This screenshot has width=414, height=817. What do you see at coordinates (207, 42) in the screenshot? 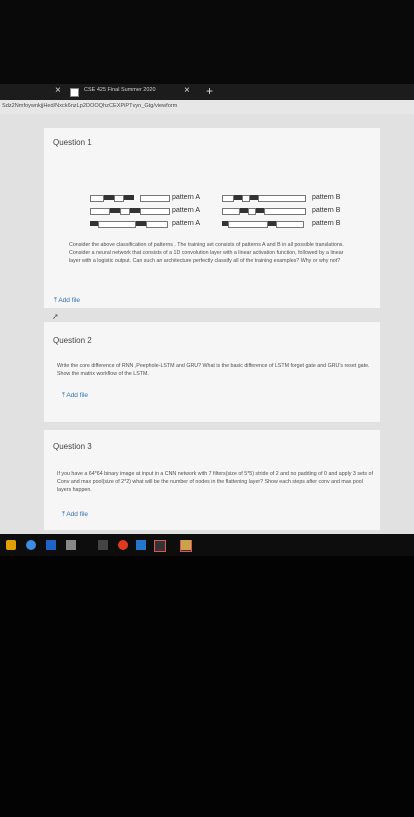
I see `screen-bezel-top` at bounding box center [207, 42].